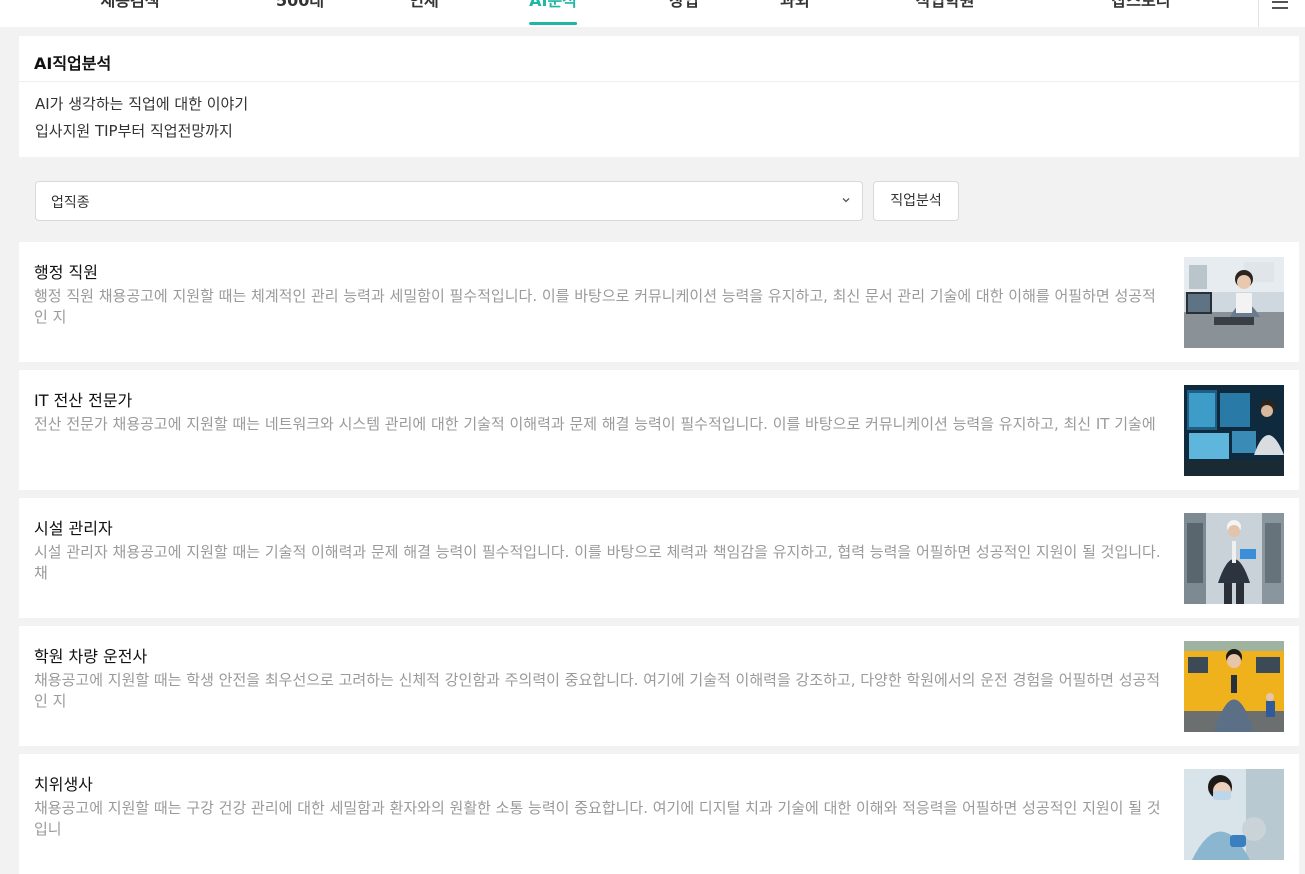 The image size is (1305, 874). Describe the element at coordinates (652, 13) in the screenshot. I see `top-nav: 채용검색 500대 인재 AI분석 창업 과외 직업학원 잡스토리` at that location.